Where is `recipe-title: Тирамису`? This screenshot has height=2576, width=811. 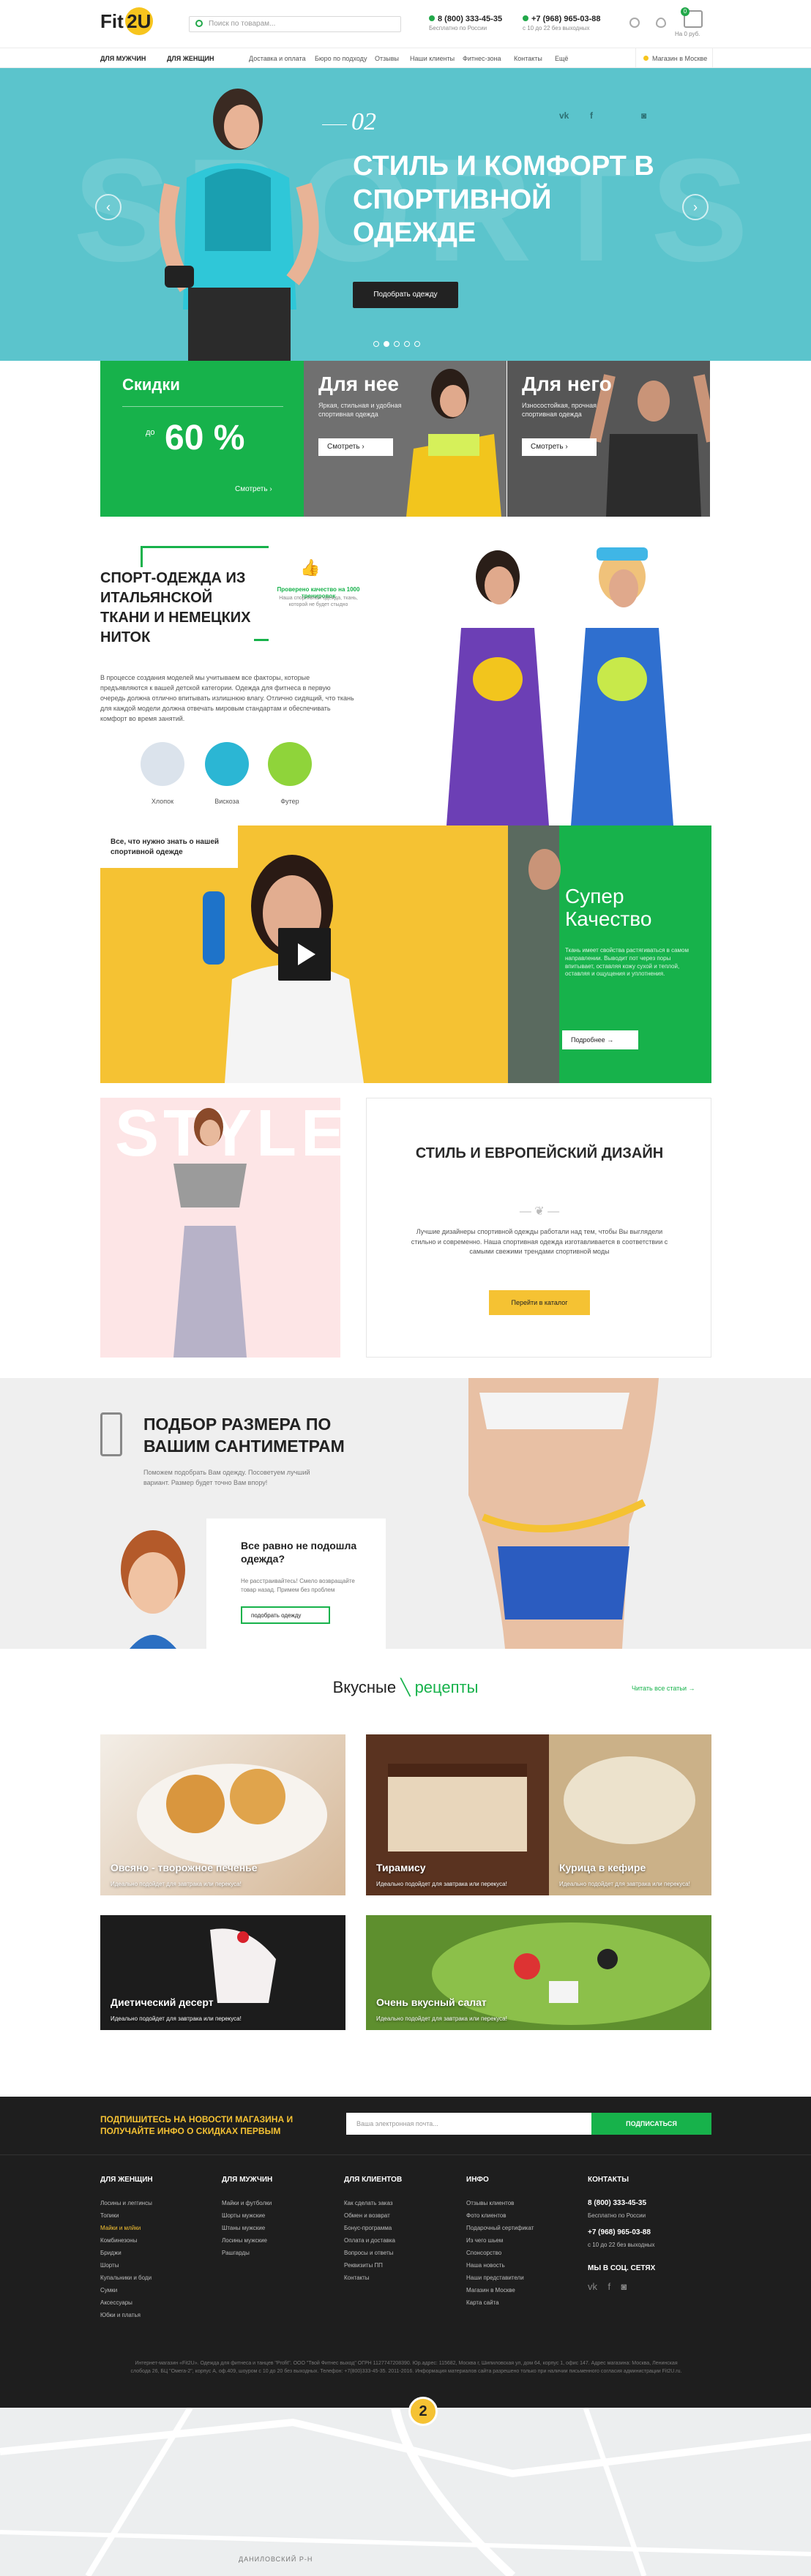 recipe-title: Тирамису is located at coordinates (401, 1867).